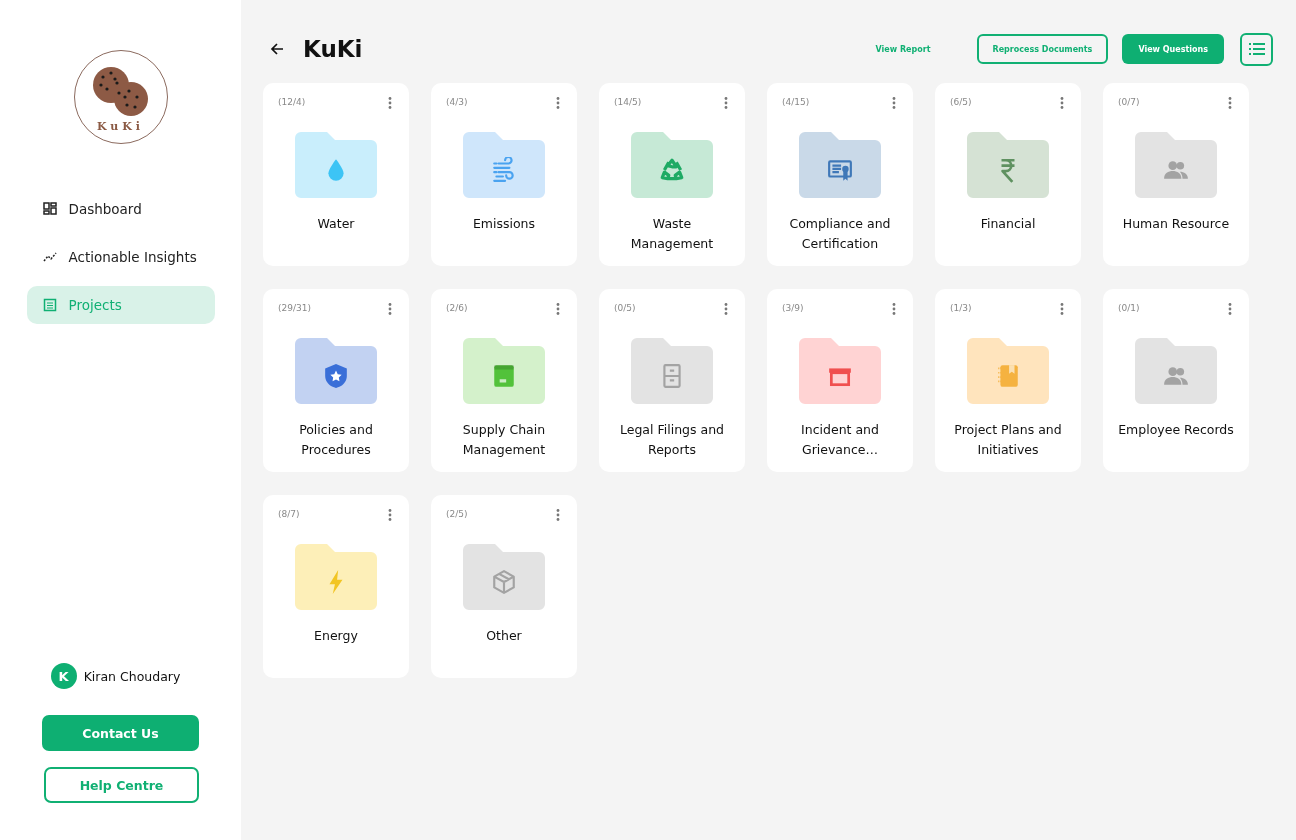  What do you see at coordinates (1008, 376) in the screenshot?
I see `notebook-icon` at bounding box center [1008, 376].